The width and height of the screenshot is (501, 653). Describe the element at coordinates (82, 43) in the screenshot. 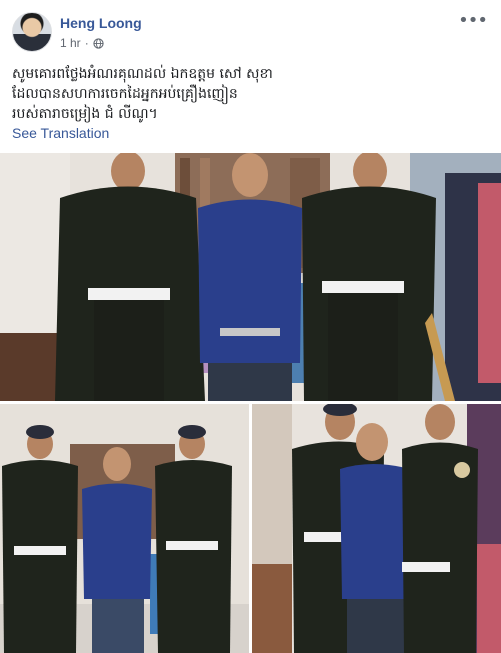

I see `post-meta: 1 hr ·` at that location.